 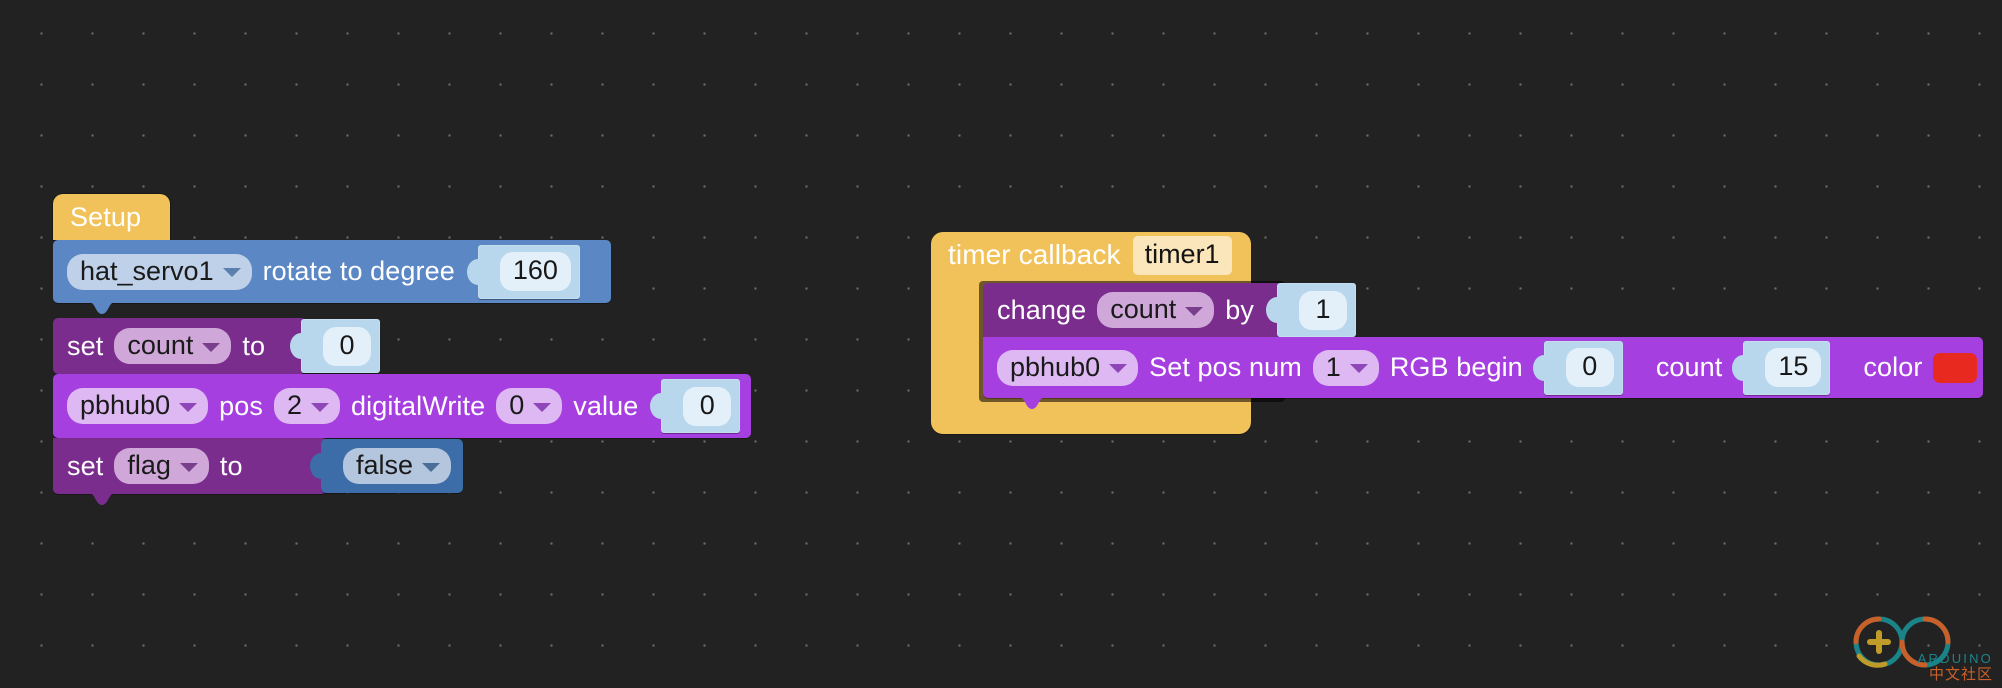 I want to click on set-count-variable-value: count, so click(x=160, y=345).